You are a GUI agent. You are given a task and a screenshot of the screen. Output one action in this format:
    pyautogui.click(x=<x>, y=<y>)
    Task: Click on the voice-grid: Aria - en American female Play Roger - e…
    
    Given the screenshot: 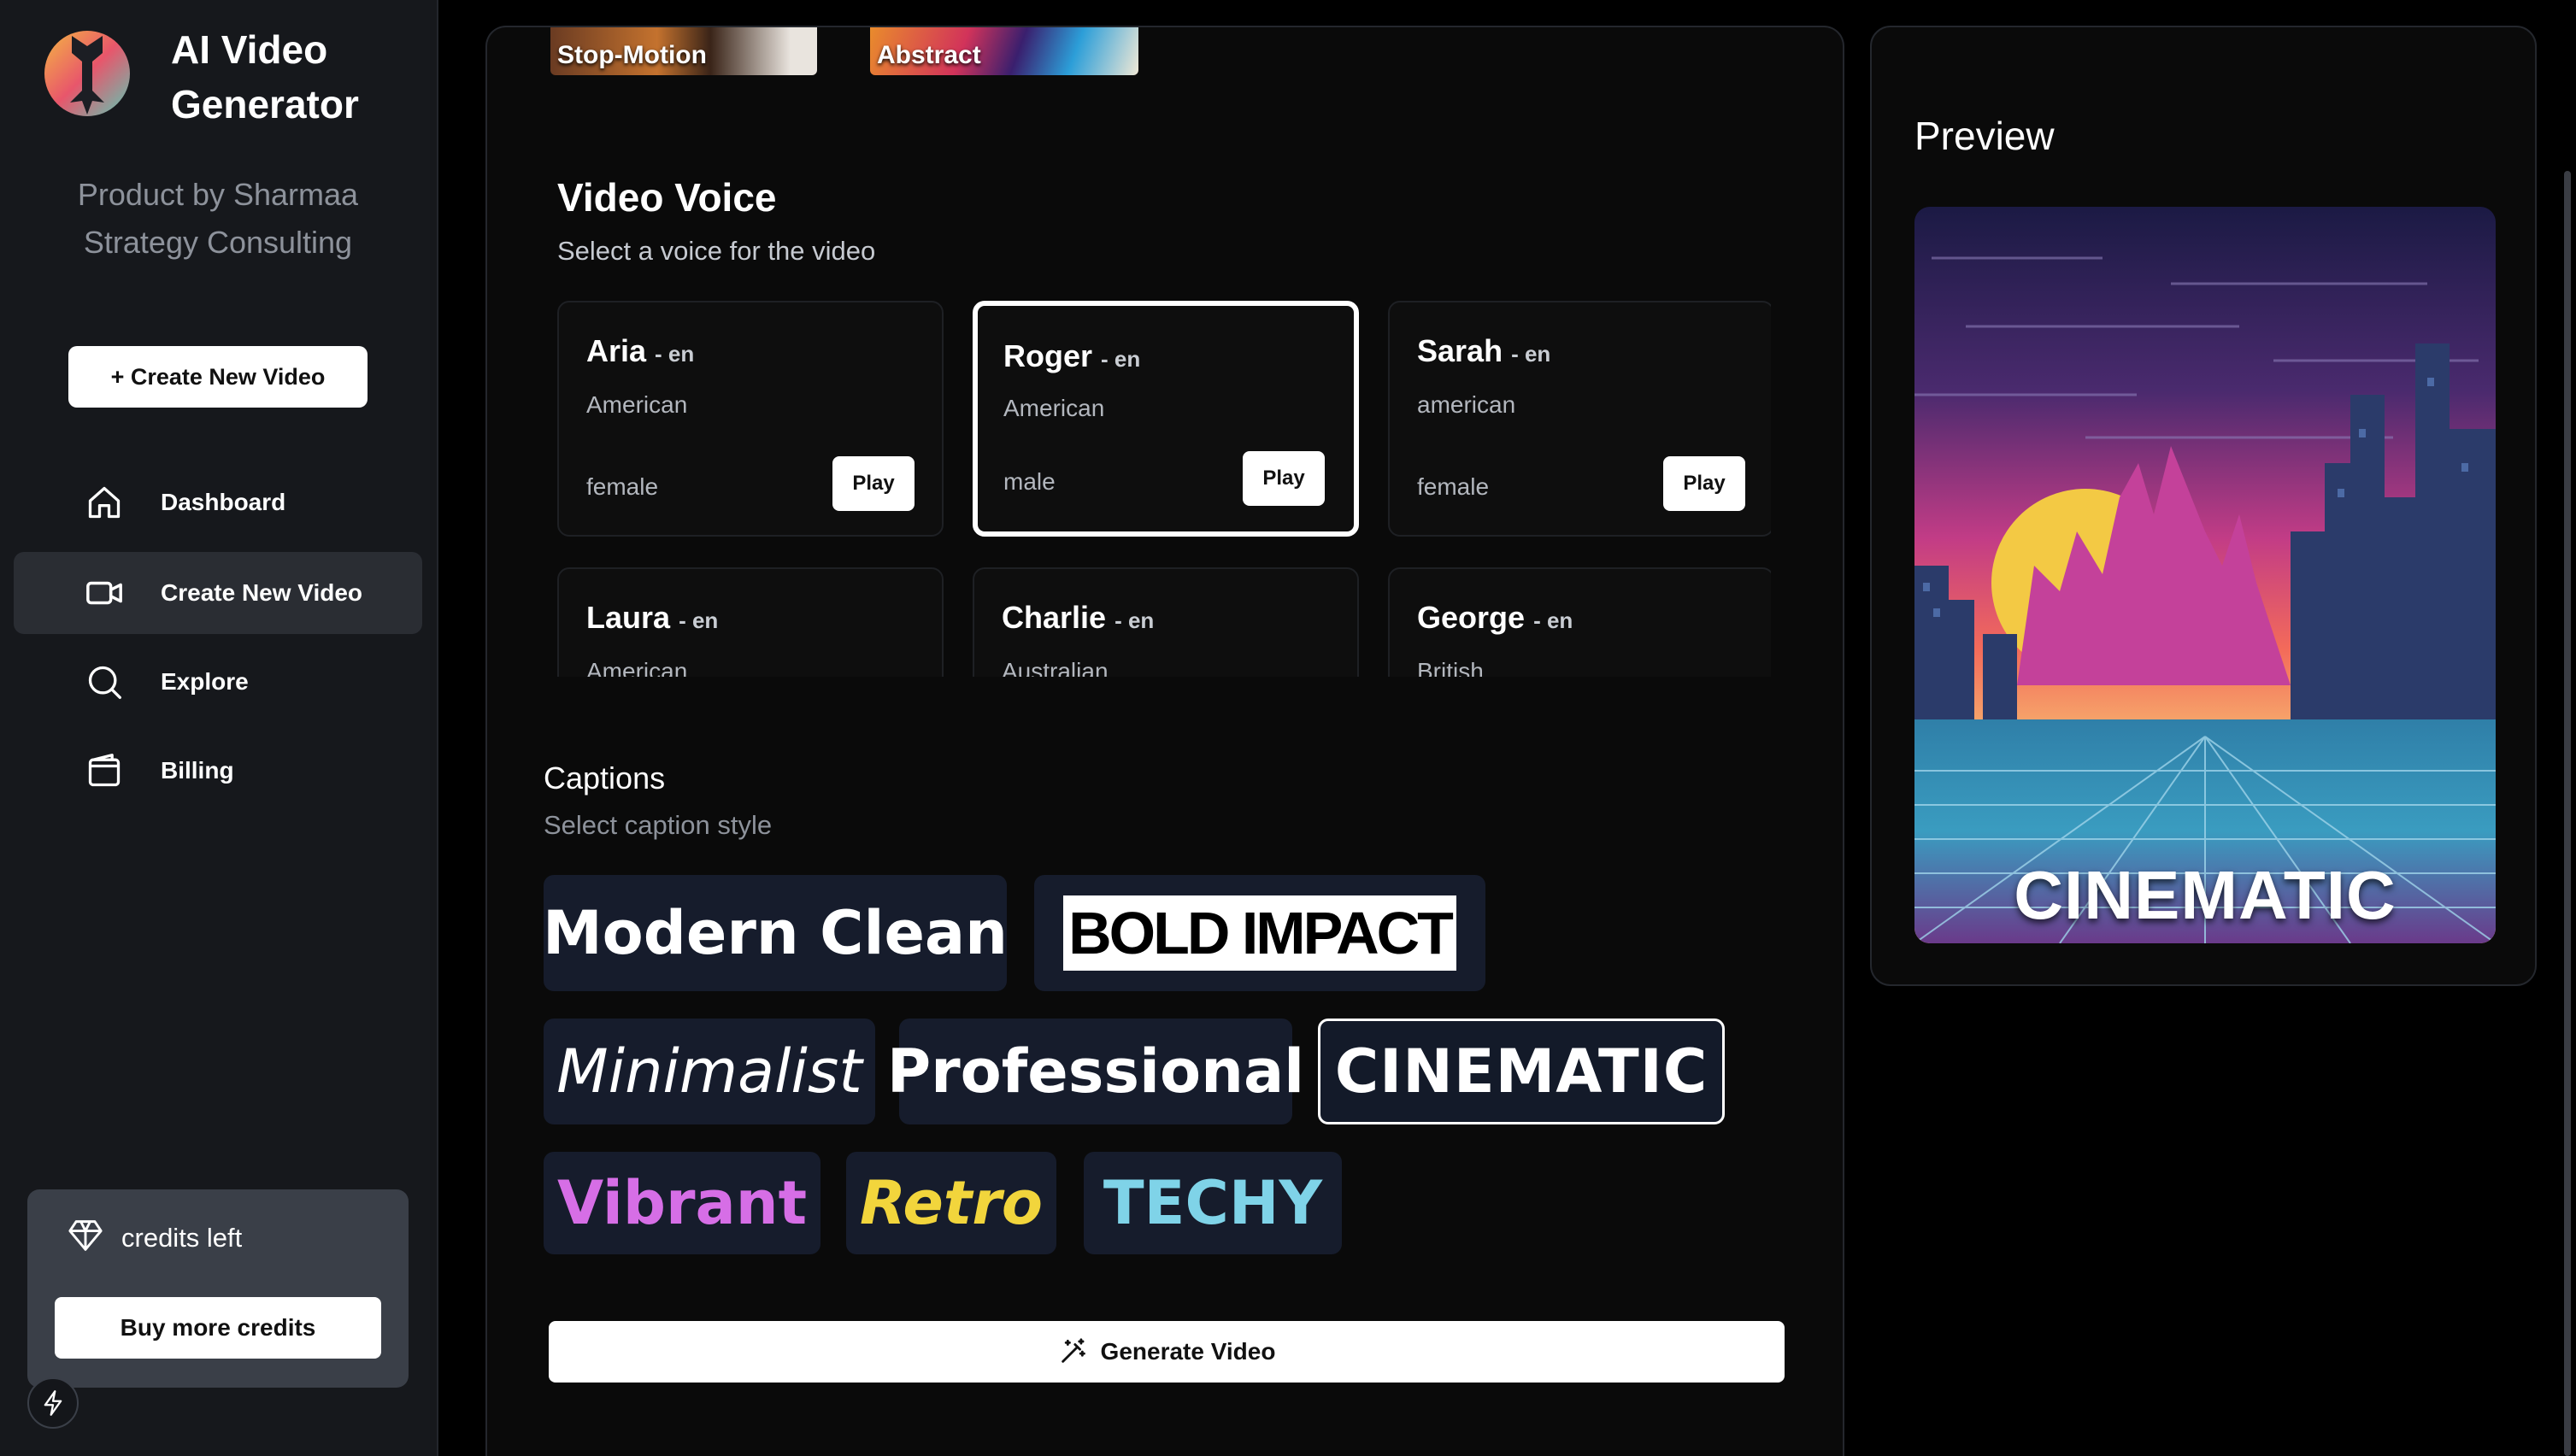 What is the action you would take?
    pyautogui.click(x=1164, y=489)
    